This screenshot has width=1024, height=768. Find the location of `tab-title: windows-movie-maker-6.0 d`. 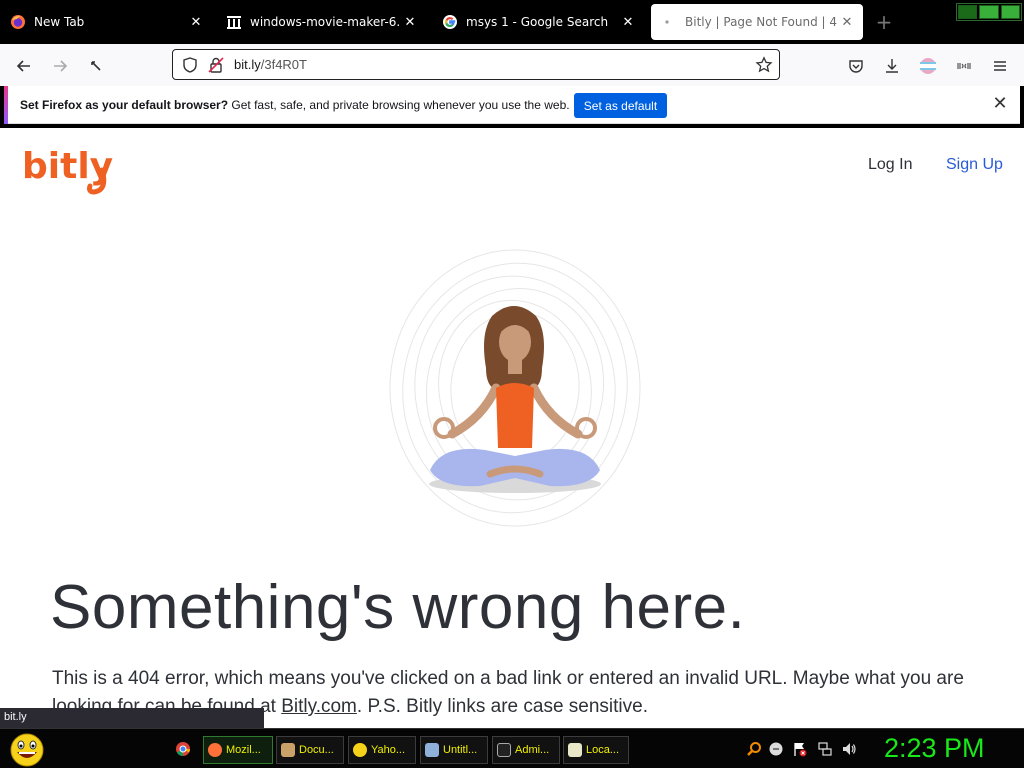

tab-title: windows-movie-maker-6.0 d is located at coordinates (325, 22).